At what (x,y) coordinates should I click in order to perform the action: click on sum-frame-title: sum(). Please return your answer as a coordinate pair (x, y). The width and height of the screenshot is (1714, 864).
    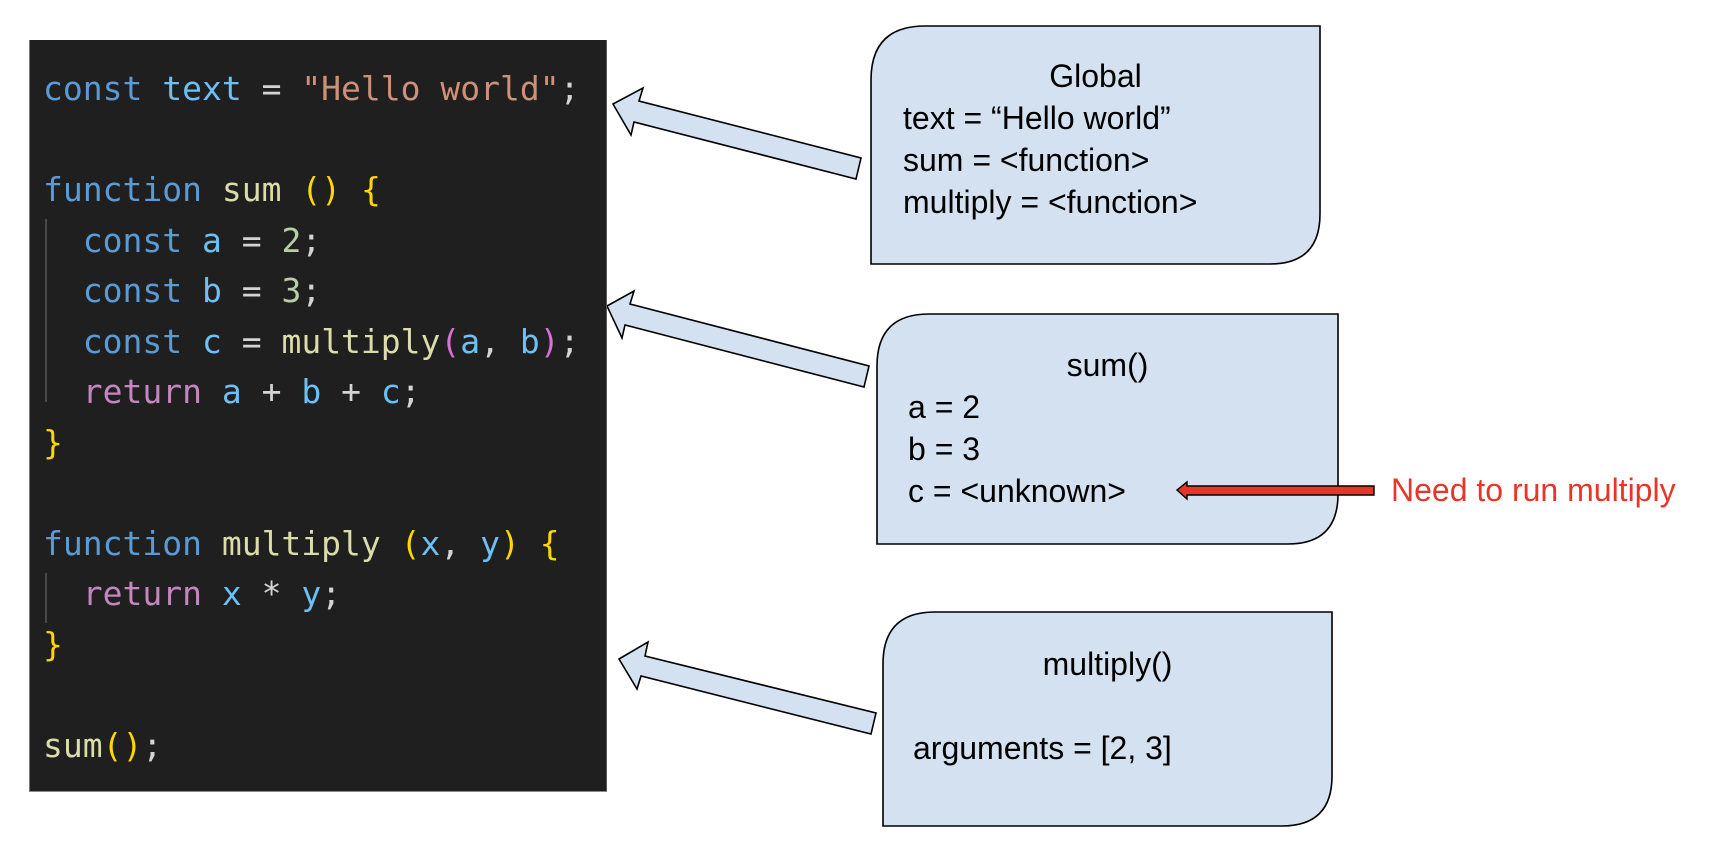
    Looking at the image, I should click on (1107, 365).